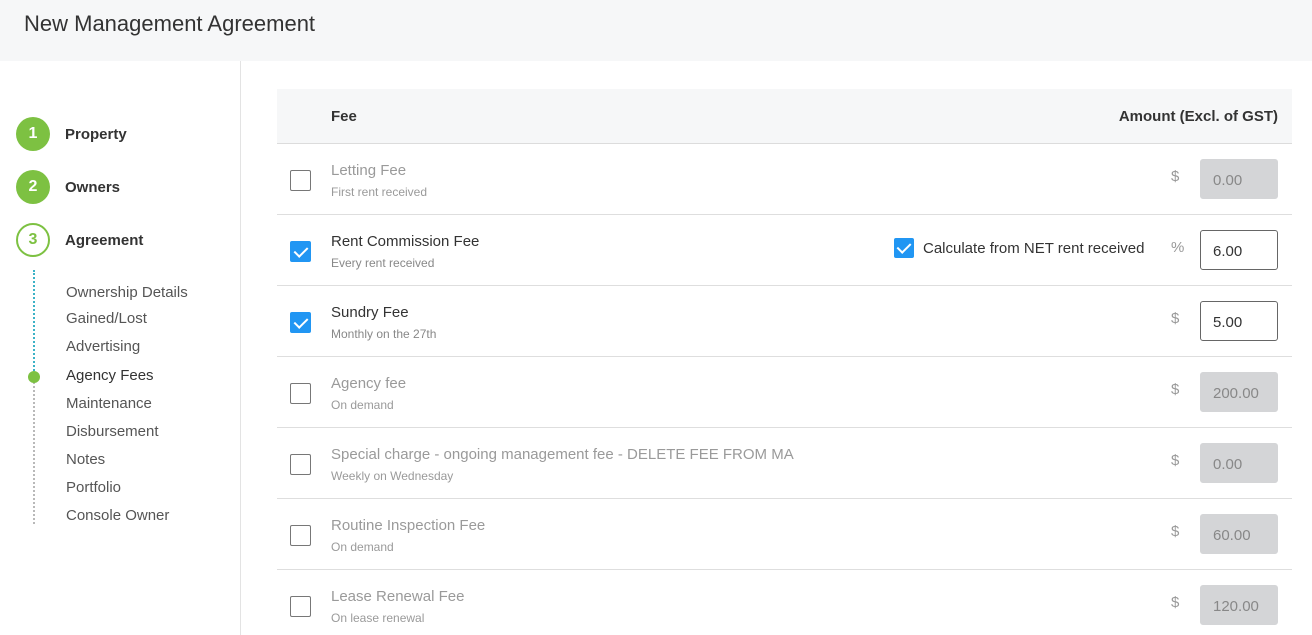 Image resolution: width=1312 pixels, height=635 pixels. I want to click on step-number: 3, so click(33, 240).